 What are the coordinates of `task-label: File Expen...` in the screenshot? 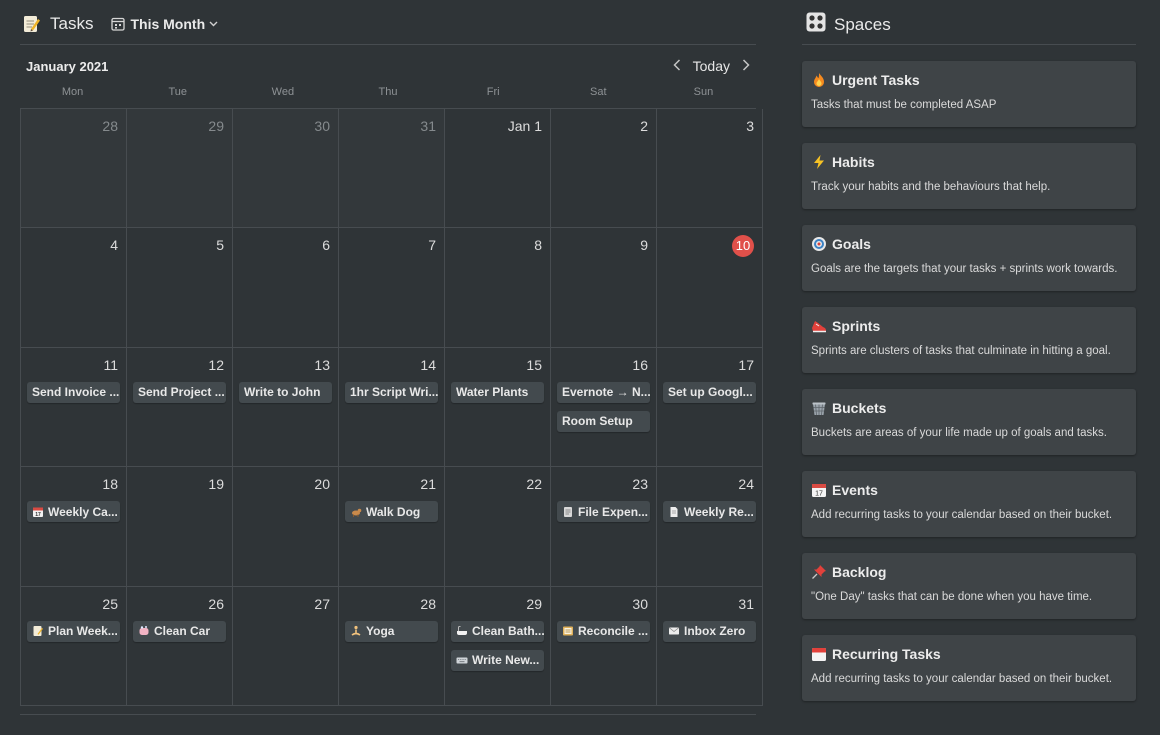 It's located at (613, 511).